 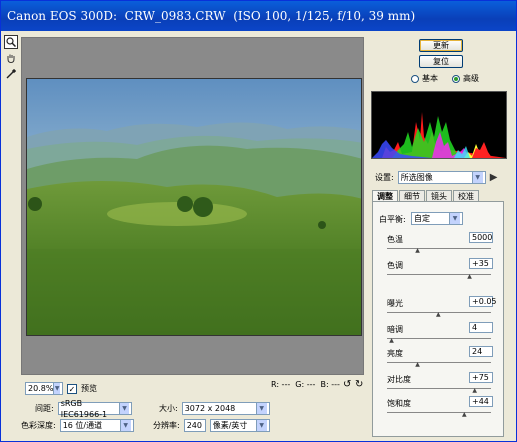 I want to click on settings-select: 所选图像 ▼, so click(x=441, y=177).